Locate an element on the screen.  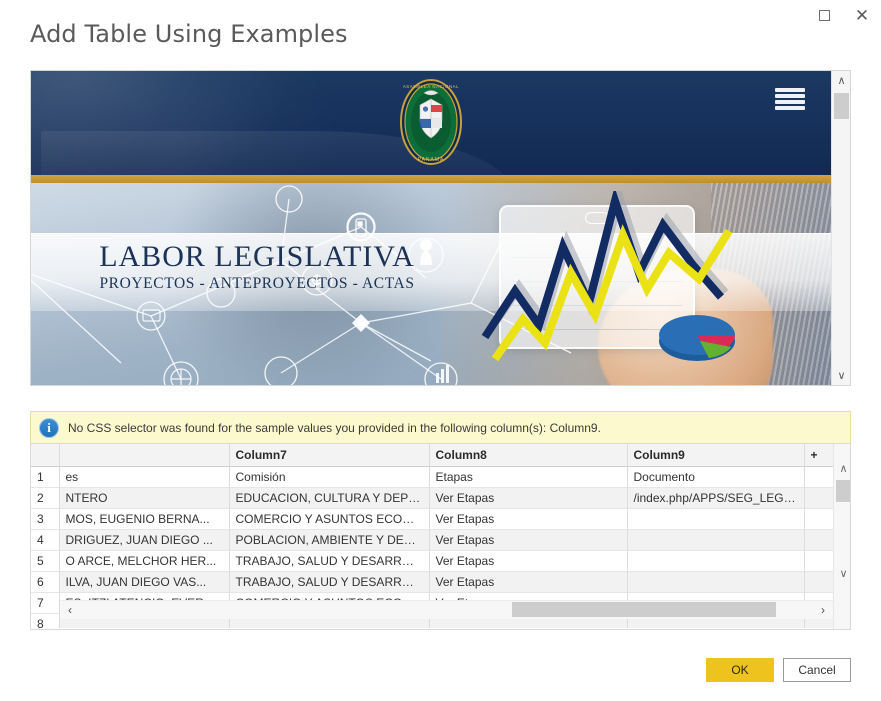
page-title: Add Table Using Examples is located at coordinates (189, 34).